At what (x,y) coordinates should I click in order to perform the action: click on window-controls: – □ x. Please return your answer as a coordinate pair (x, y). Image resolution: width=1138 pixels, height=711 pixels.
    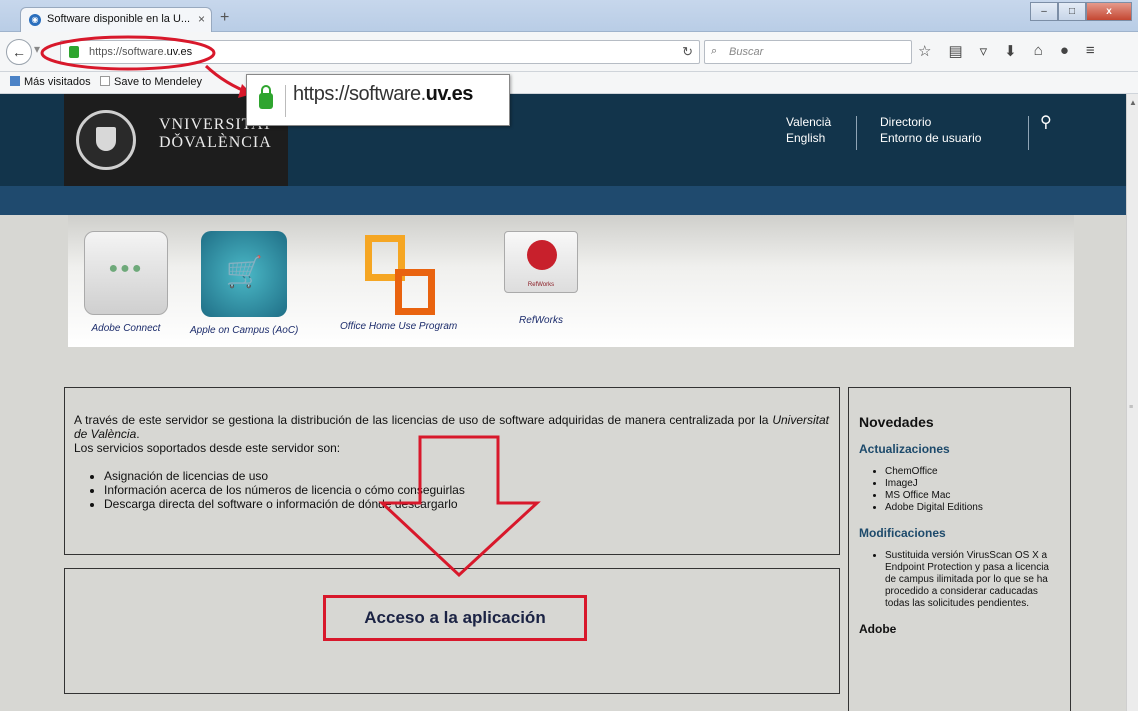
    Looking at the image, I should click on (1081, 12).